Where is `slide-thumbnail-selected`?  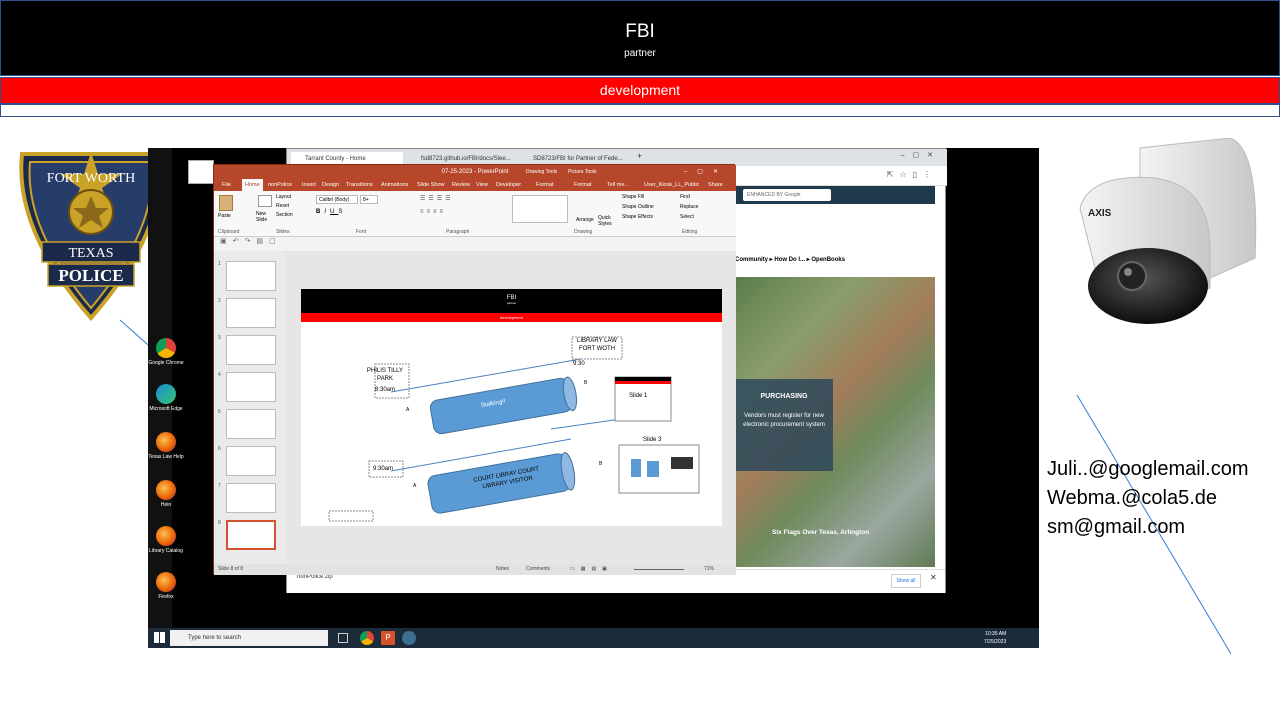
slide-thumbnail-selected is located at coordinates (251, 535).